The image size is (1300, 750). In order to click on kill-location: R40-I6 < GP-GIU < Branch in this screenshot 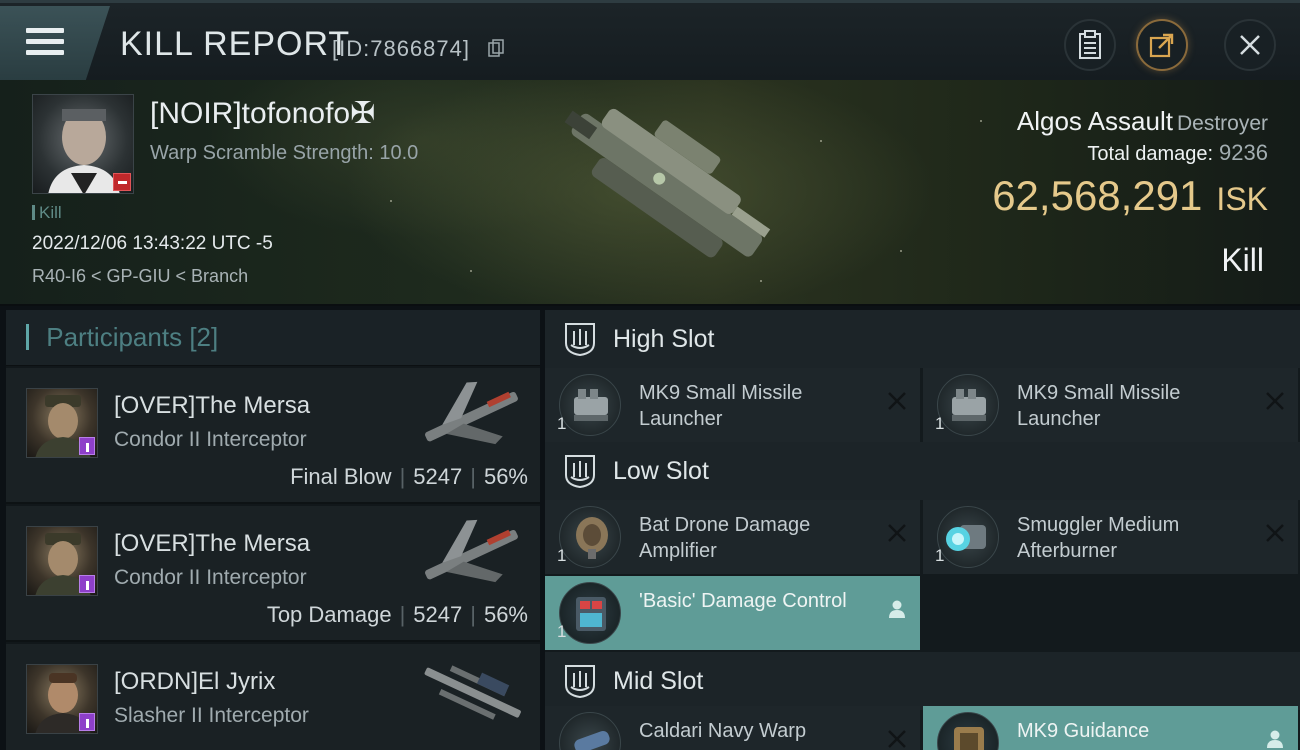, I will do `click(140, 276)`.